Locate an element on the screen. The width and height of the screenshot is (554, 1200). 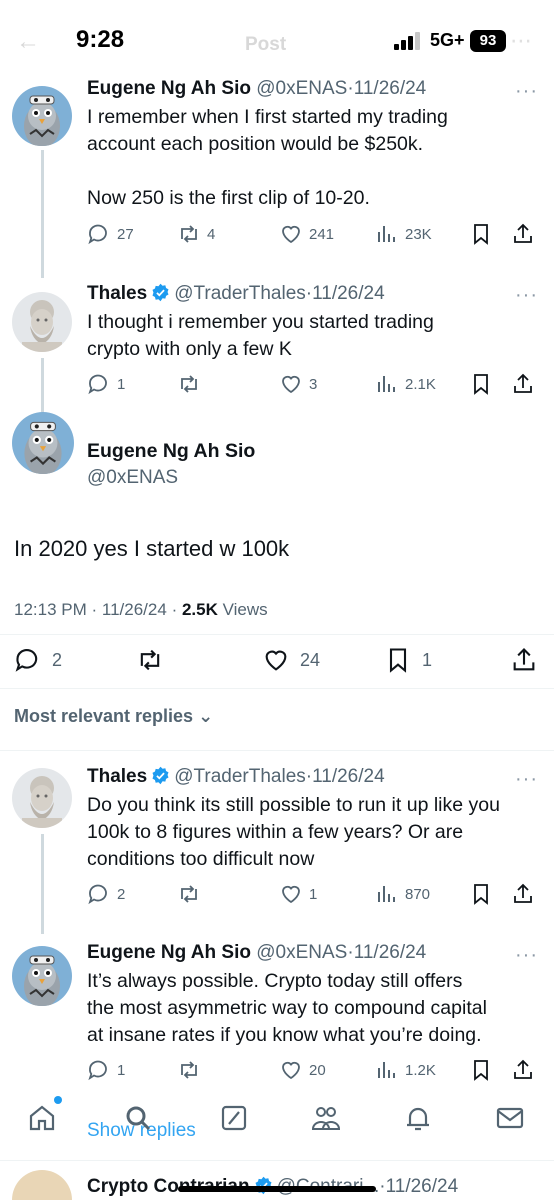
like-icon is located at coordinates (291, 1070).